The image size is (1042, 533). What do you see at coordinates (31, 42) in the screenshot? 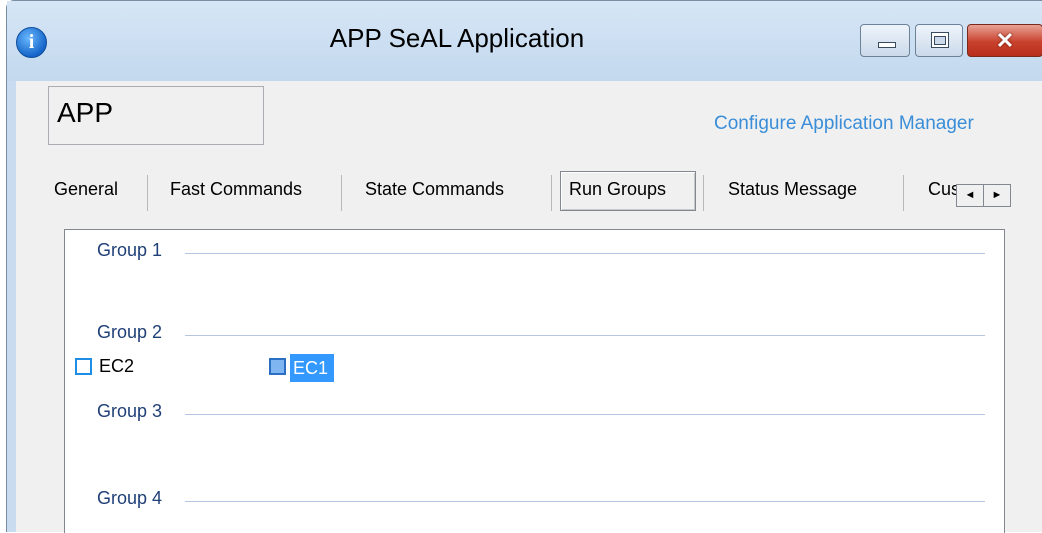
I see `info-icon: i` at bounding box center [31, 42].